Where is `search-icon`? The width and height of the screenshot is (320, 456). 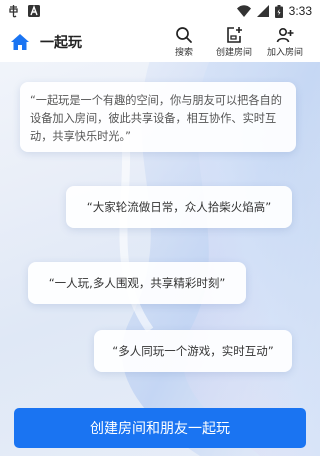
search-icon is located at coordinates (184, 35).